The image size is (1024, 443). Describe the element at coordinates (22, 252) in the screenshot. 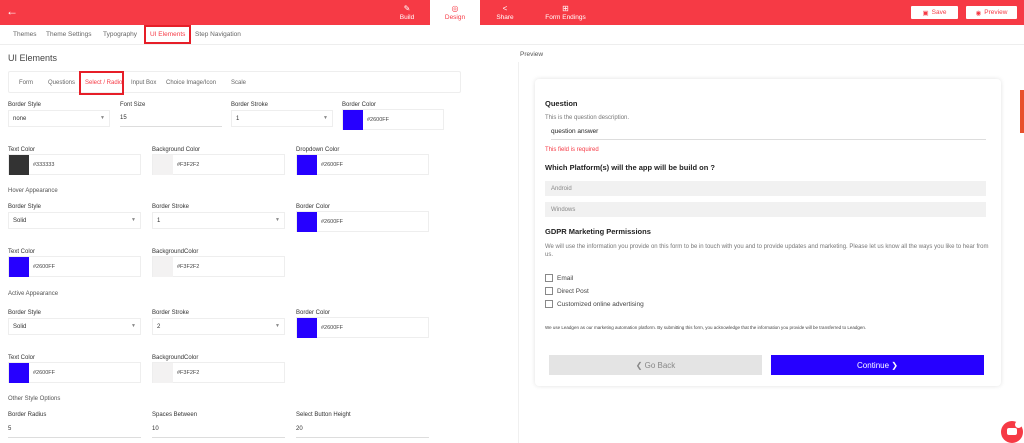

I see `hover-text-color-label: Text Color` at that location.